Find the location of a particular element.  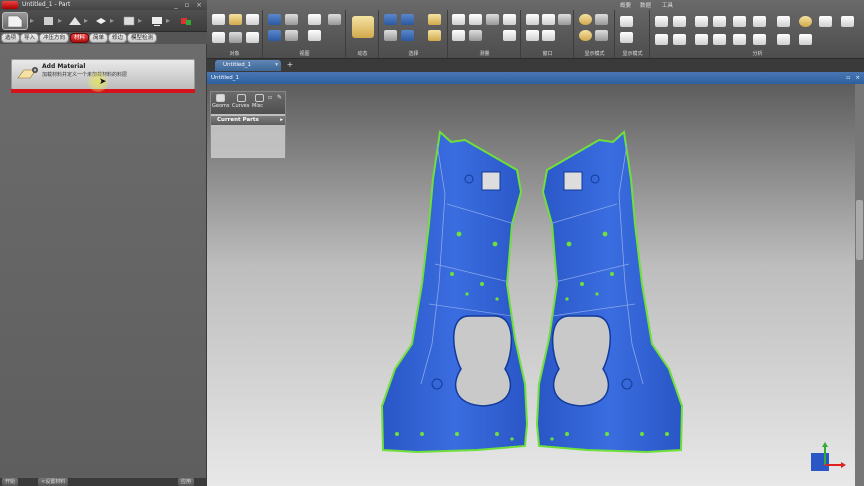

right-panel-part is located at coordinates (609, 292).